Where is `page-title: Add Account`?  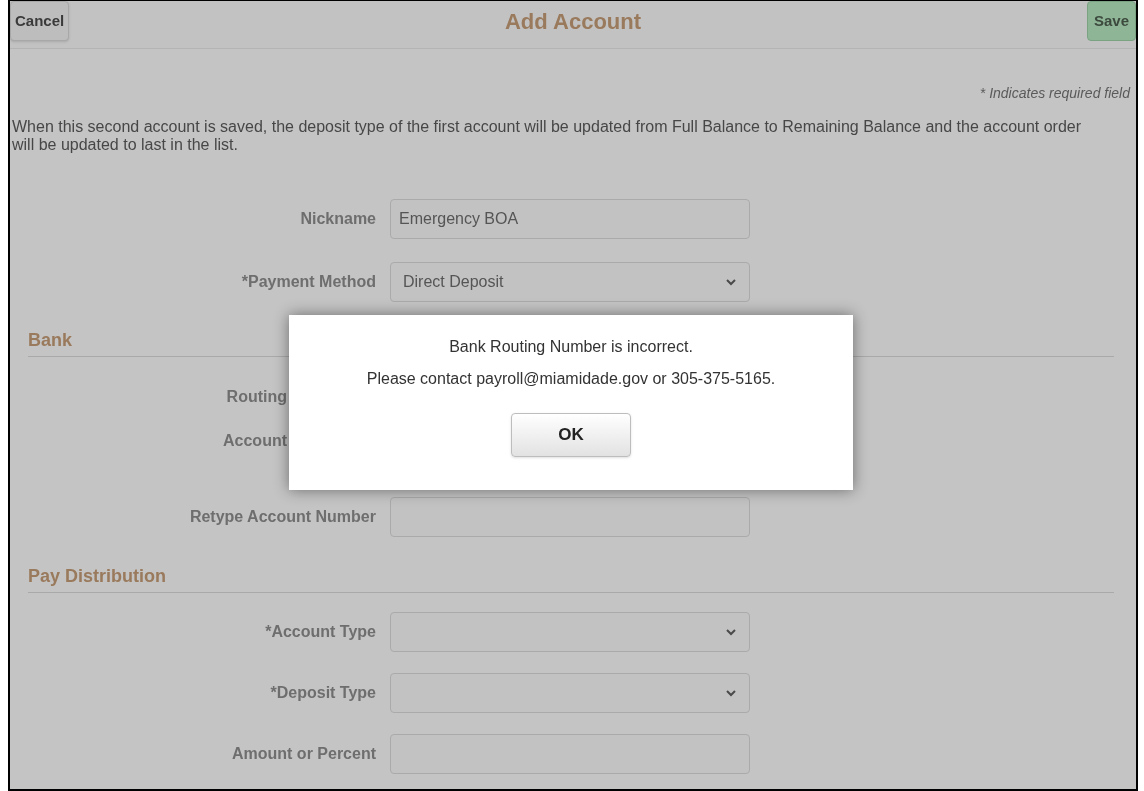 page-title: Add Account is located at coordinates (573, 21).